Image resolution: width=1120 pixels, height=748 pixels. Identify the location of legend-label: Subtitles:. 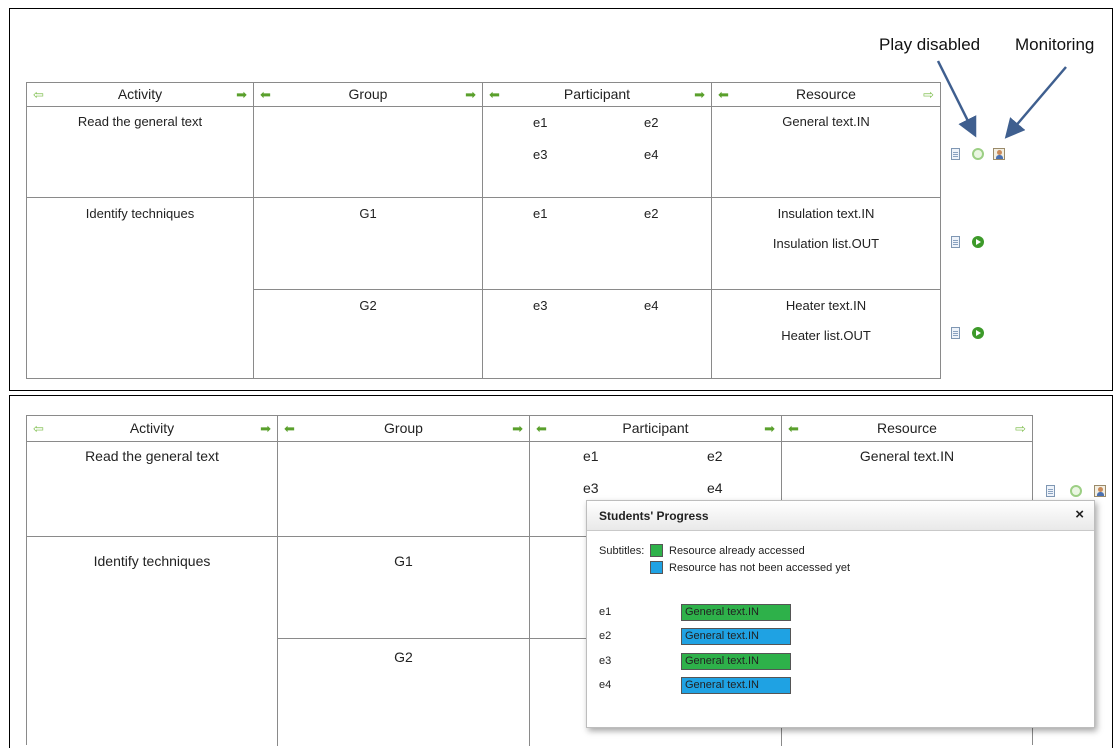
(622, 551).